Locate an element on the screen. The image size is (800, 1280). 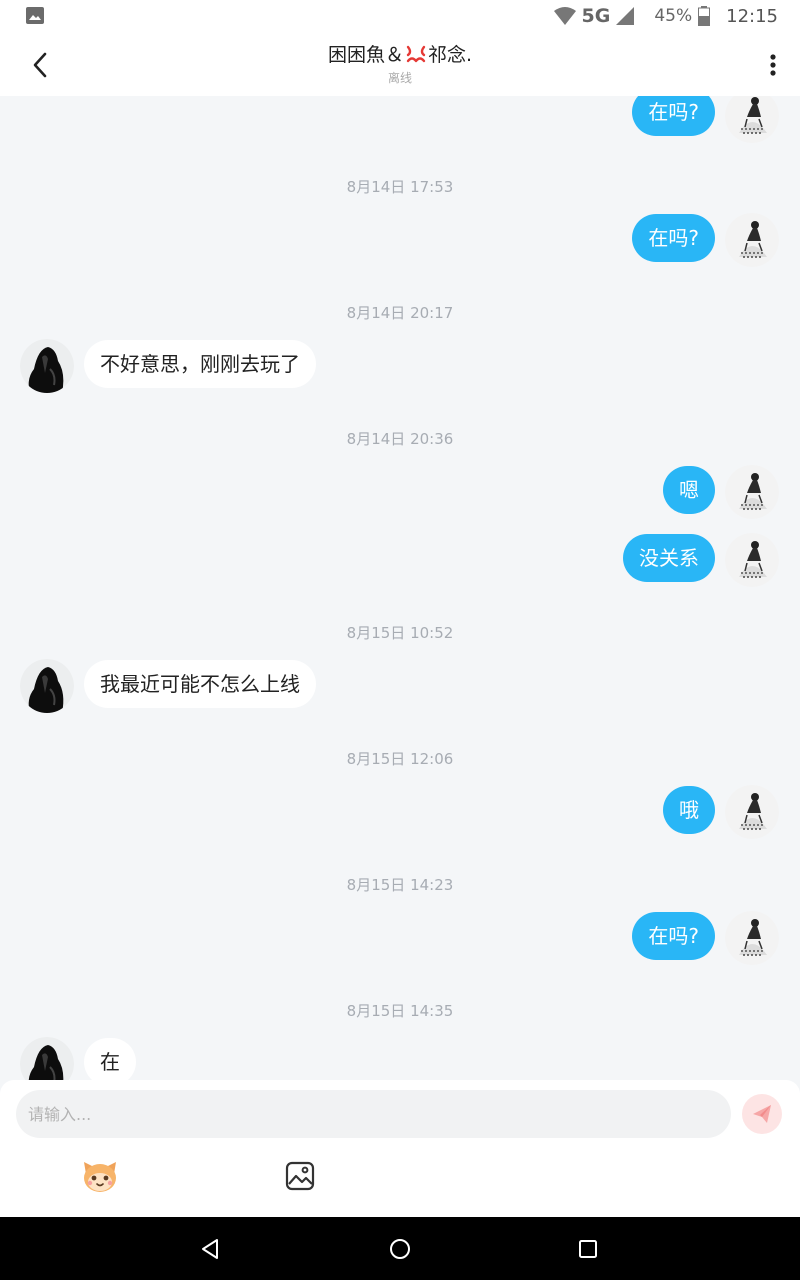
incoming-message: 我最近可能不怎么上线 is located at coordinates (200, 684).